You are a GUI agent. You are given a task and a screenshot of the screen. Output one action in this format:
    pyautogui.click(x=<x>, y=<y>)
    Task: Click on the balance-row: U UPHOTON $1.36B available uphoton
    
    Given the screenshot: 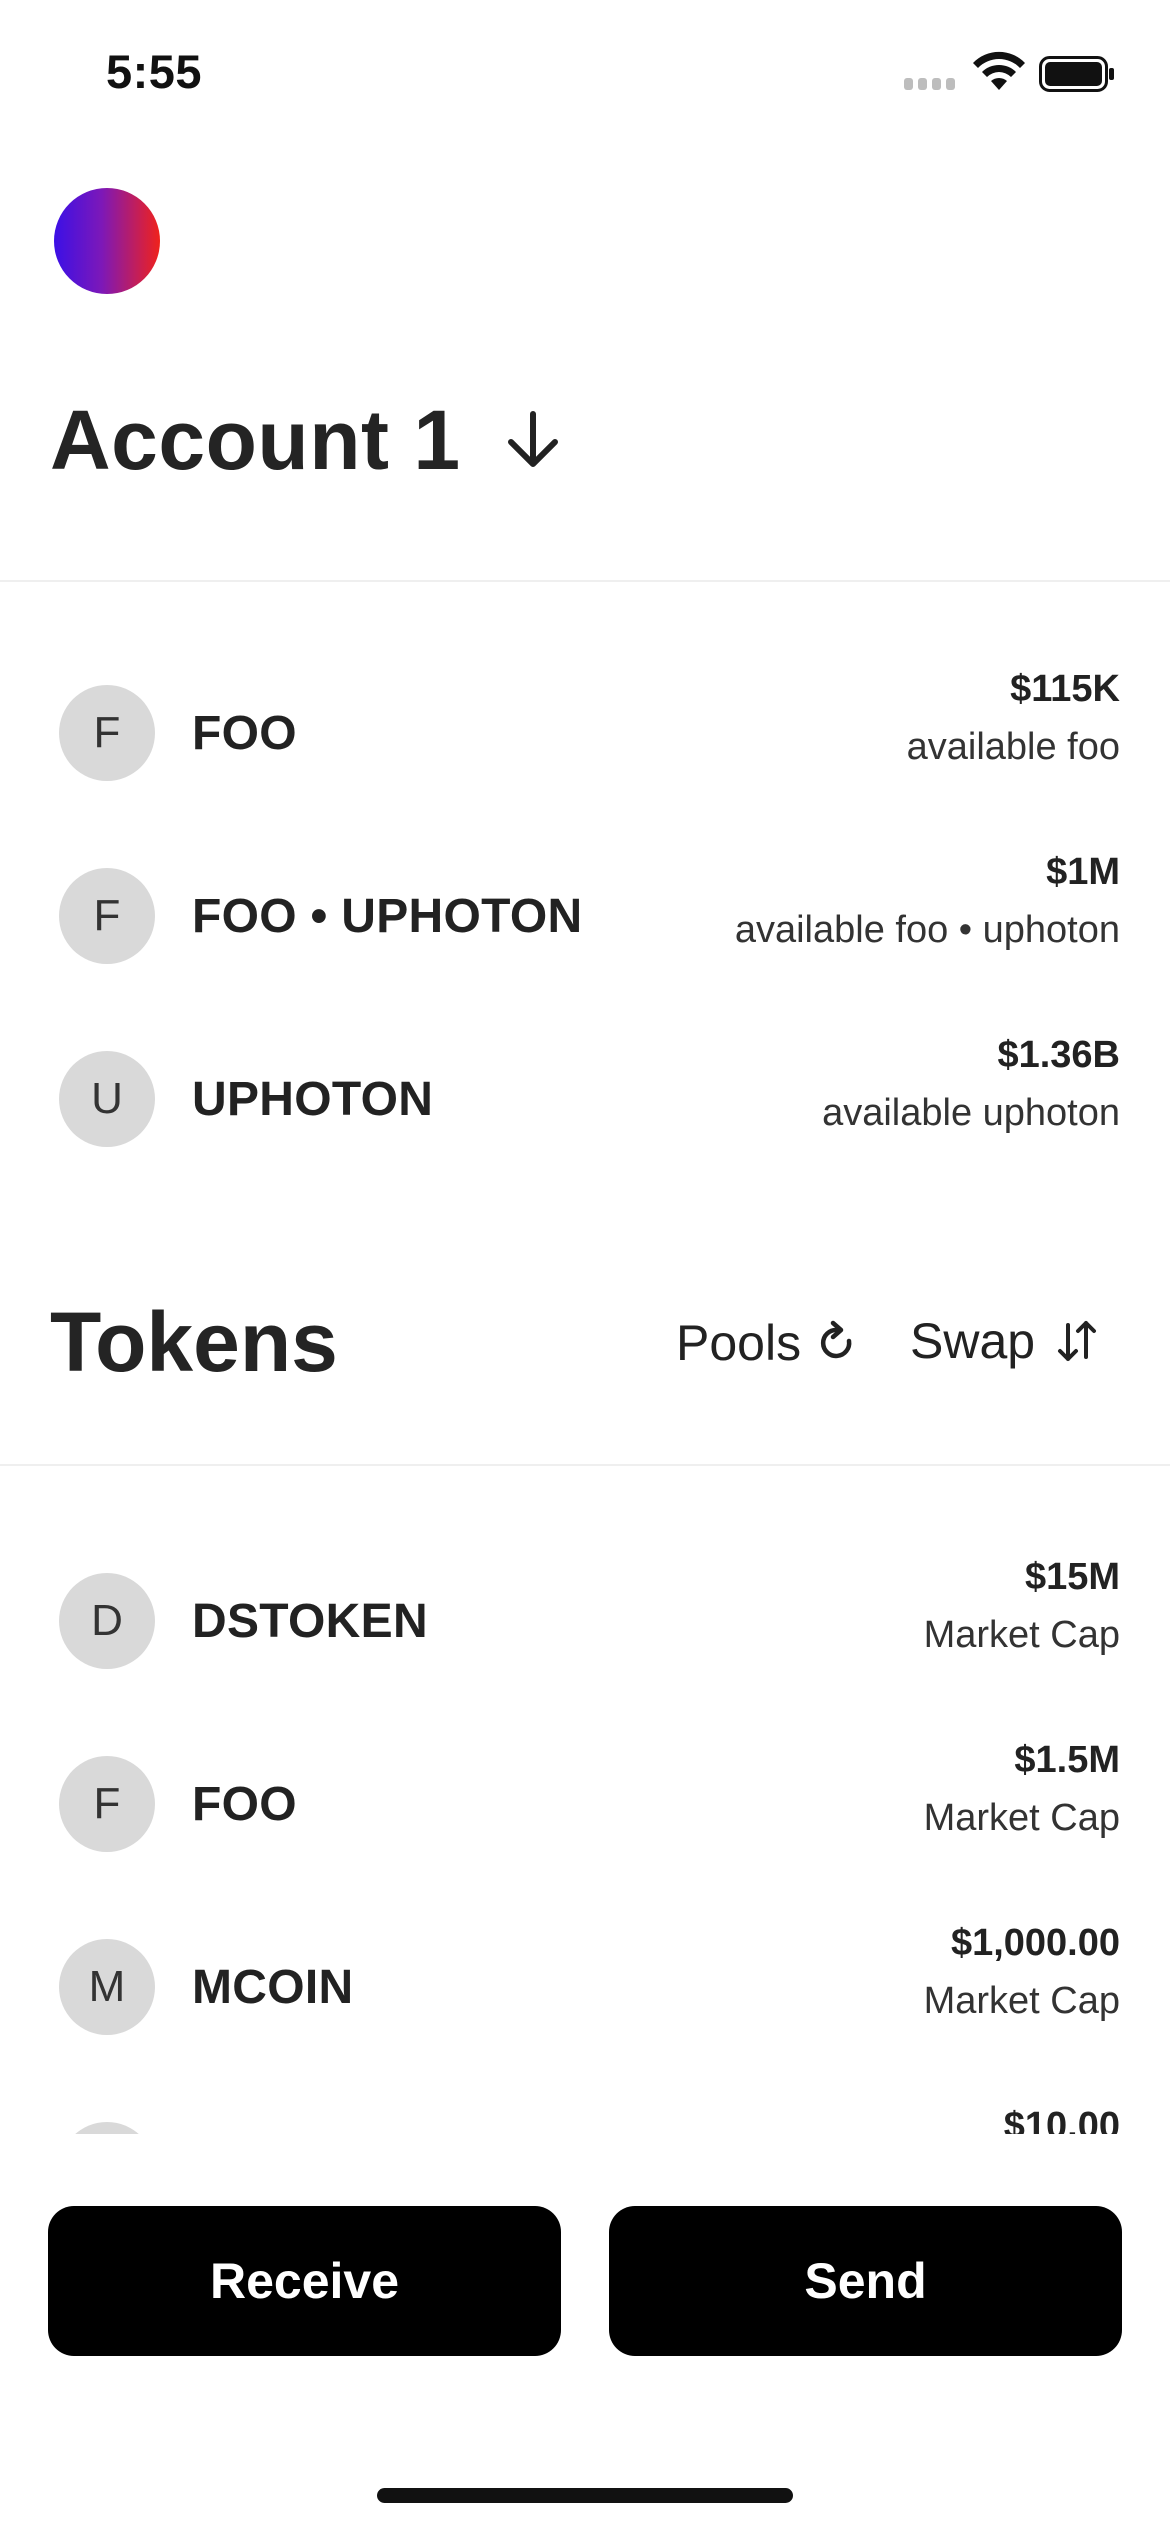 What is the action you would take?
    pyautogui.click(x=585, y=1099)
    